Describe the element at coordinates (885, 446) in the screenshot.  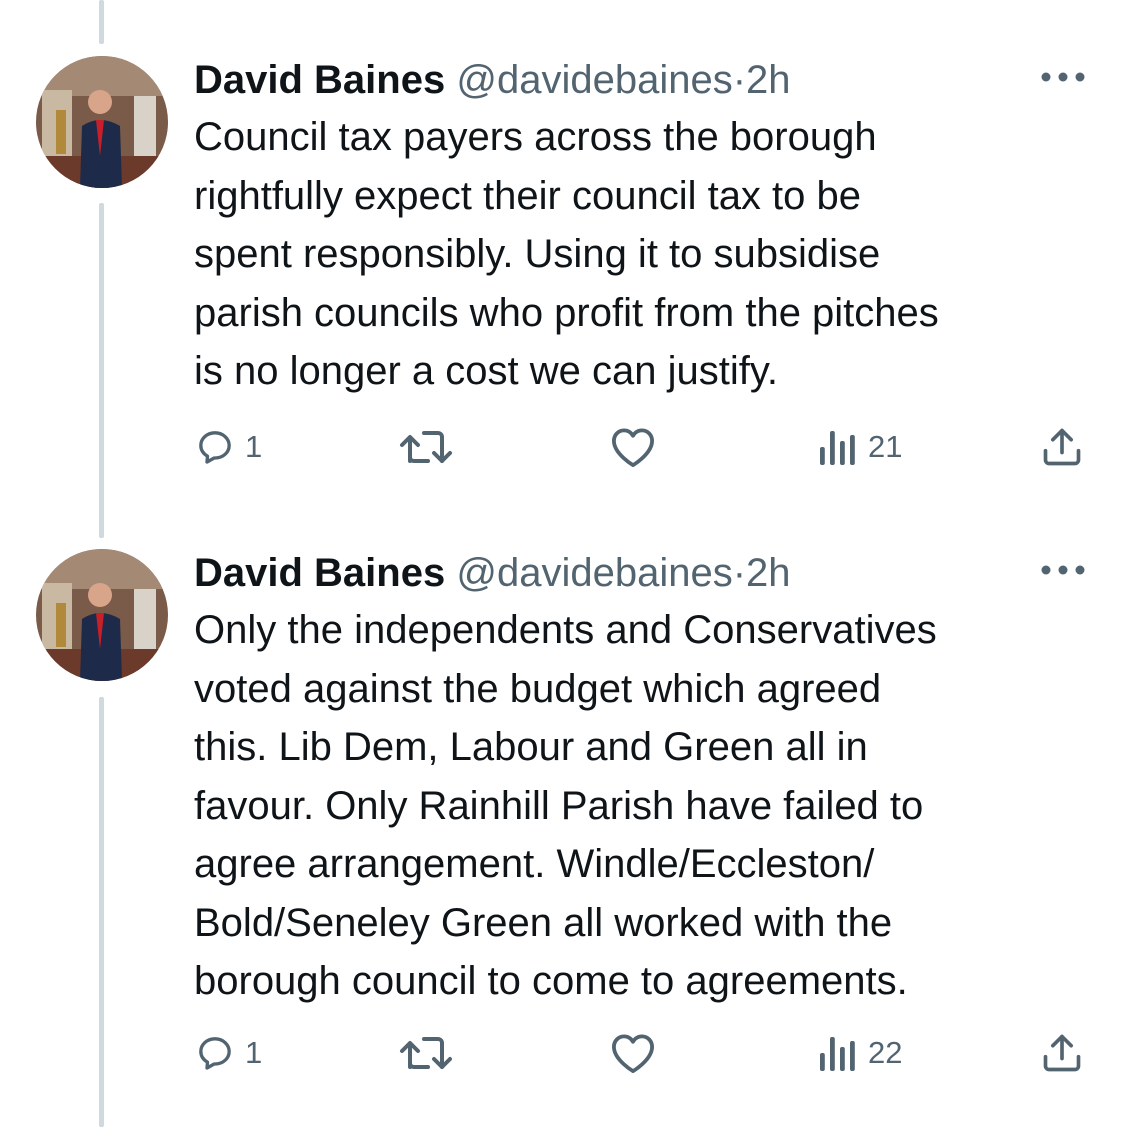
I see `views-count: 21` at that location.